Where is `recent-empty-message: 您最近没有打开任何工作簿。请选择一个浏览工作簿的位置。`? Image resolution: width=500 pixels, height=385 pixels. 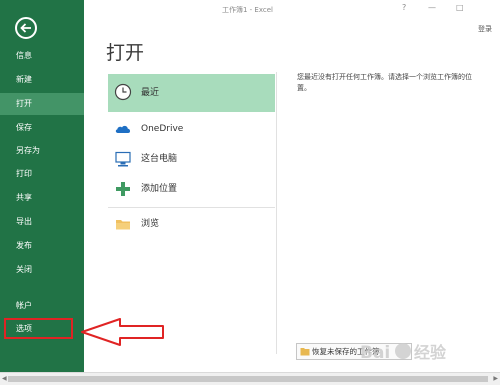
recent-empty-message: 您最近没有打开任何工作簿。请选择一个浏览工作簿的位置。 is located at coordinates (384, 82).